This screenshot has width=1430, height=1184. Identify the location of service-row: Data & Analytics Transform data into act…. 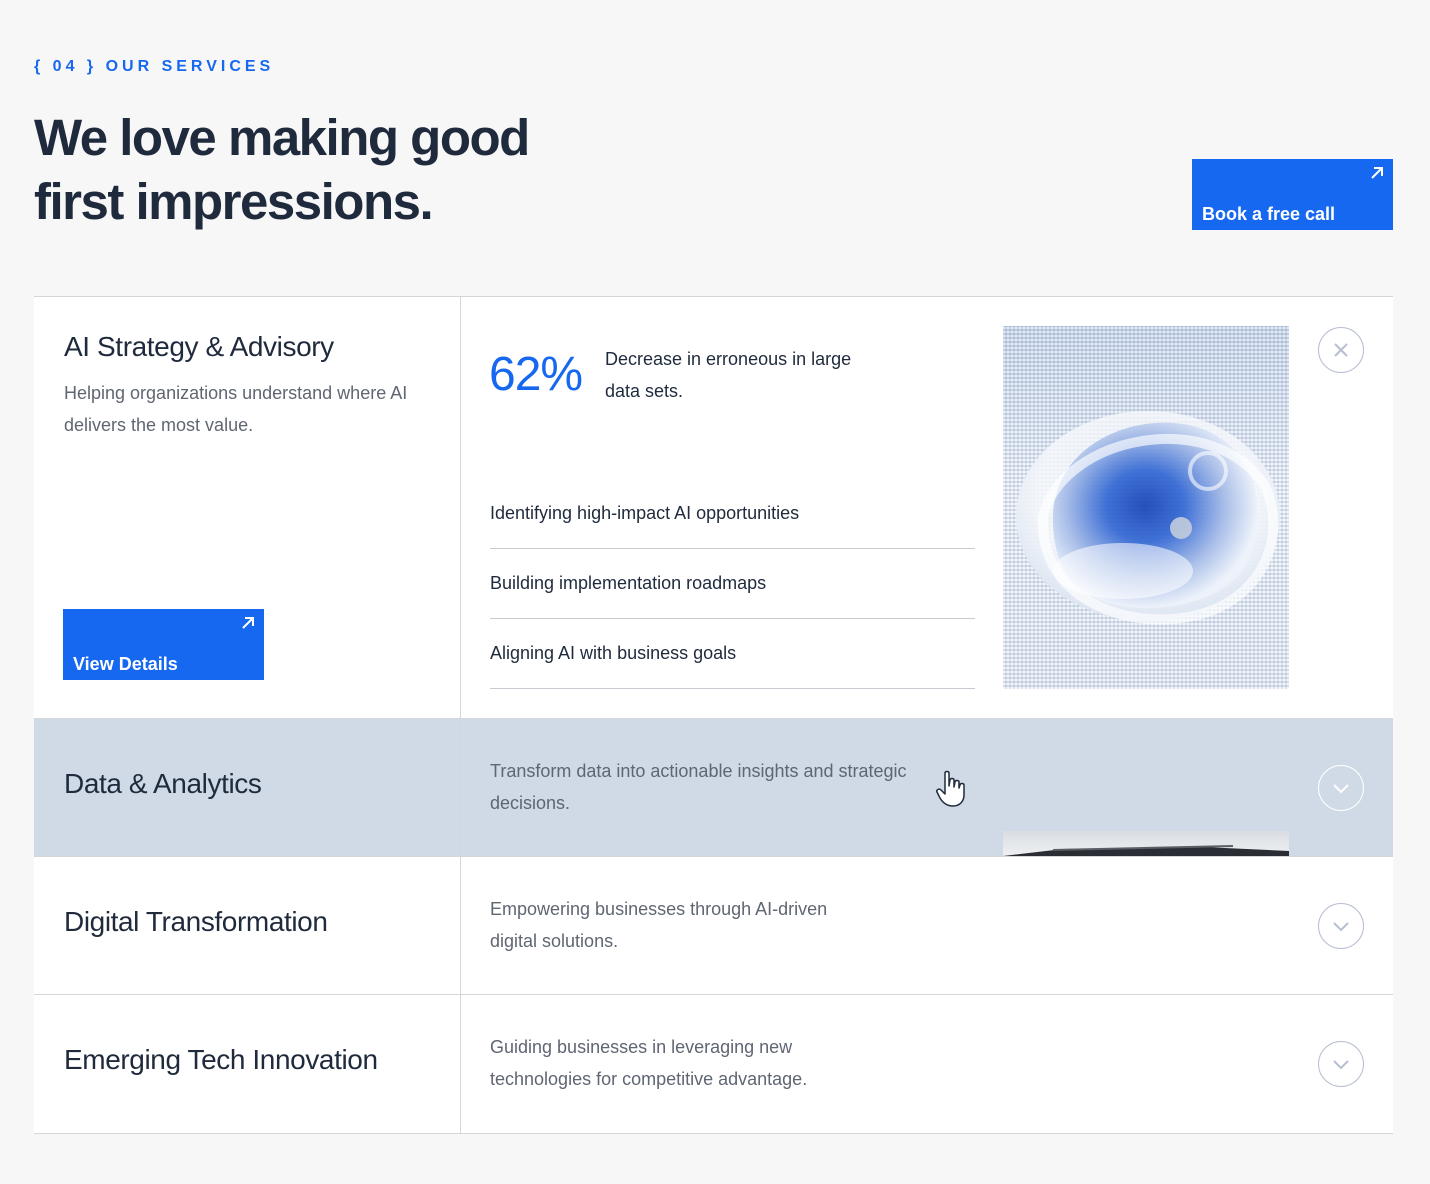
(713, 788).